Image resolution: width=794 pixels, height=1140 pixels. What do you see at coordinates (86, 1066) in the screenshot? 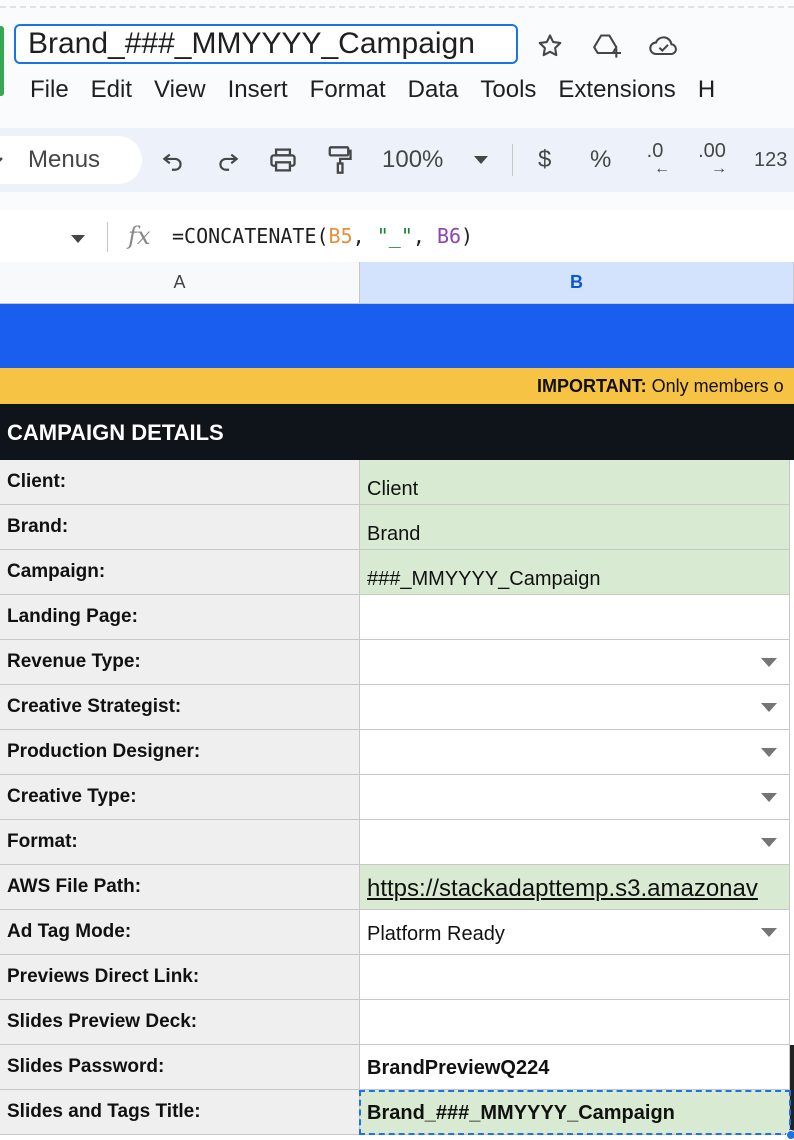
I see `field-label: Slides Password:` at bounding box center [86, 1066].